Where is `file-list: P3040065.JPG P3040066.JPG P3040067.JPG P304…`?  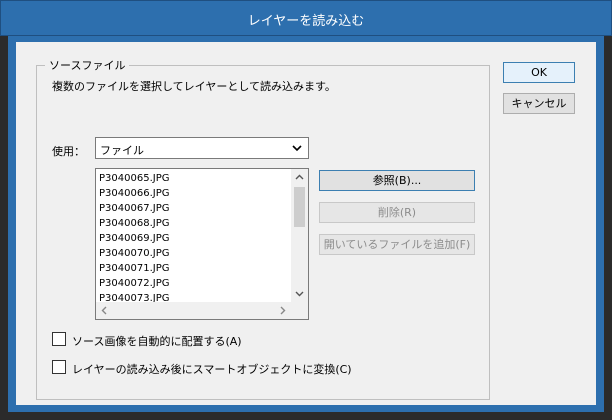 file-list: P3040065.JPG P3040066.JPG P3040067.JPG P304… is located at coordinates (202, 244).